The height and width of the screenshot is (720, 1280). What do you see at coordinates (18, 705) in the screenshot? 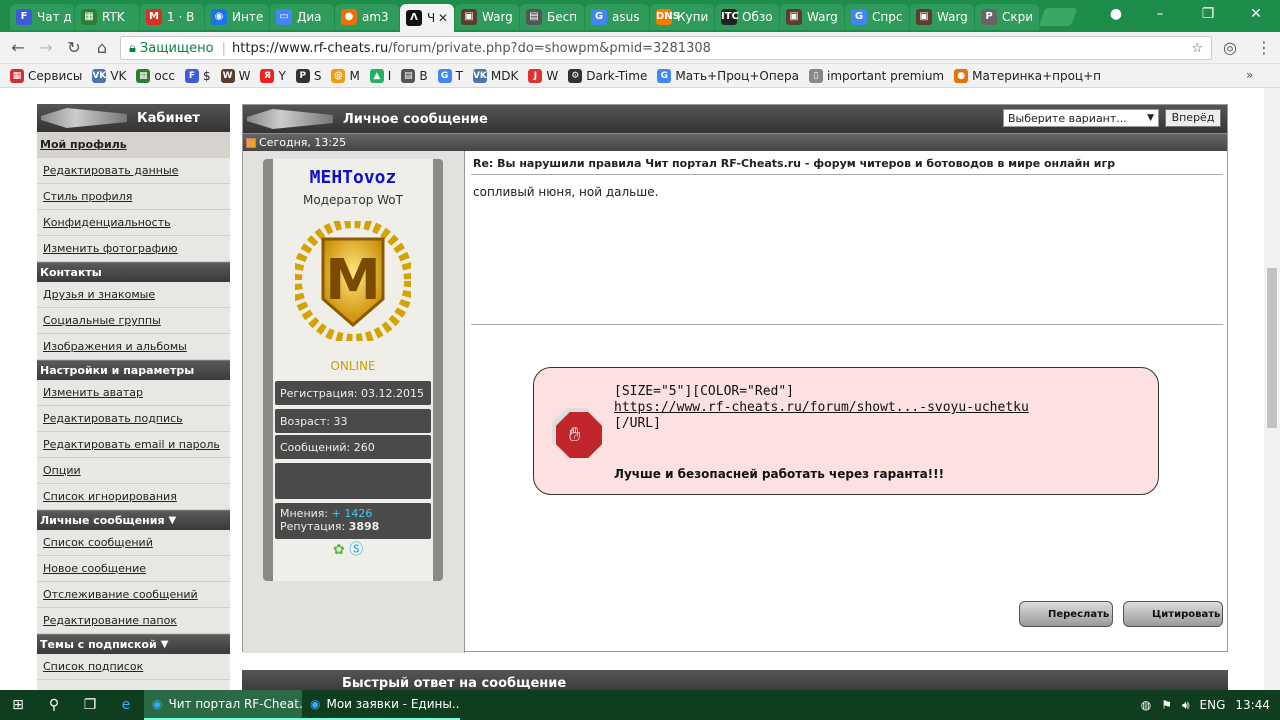
I see `windows-start-icon: ⊞` at bounding box center [18, 705].